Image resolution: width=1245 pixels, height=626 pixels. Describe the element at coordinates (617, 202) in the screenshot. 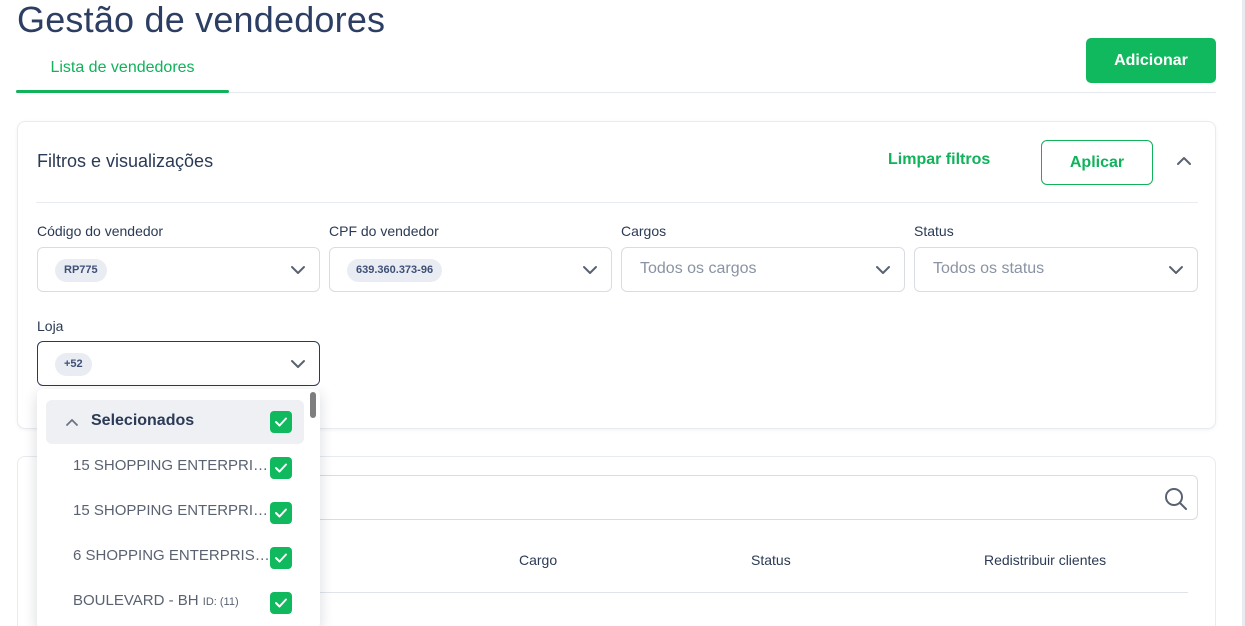

I see `filters-divider` at that location.